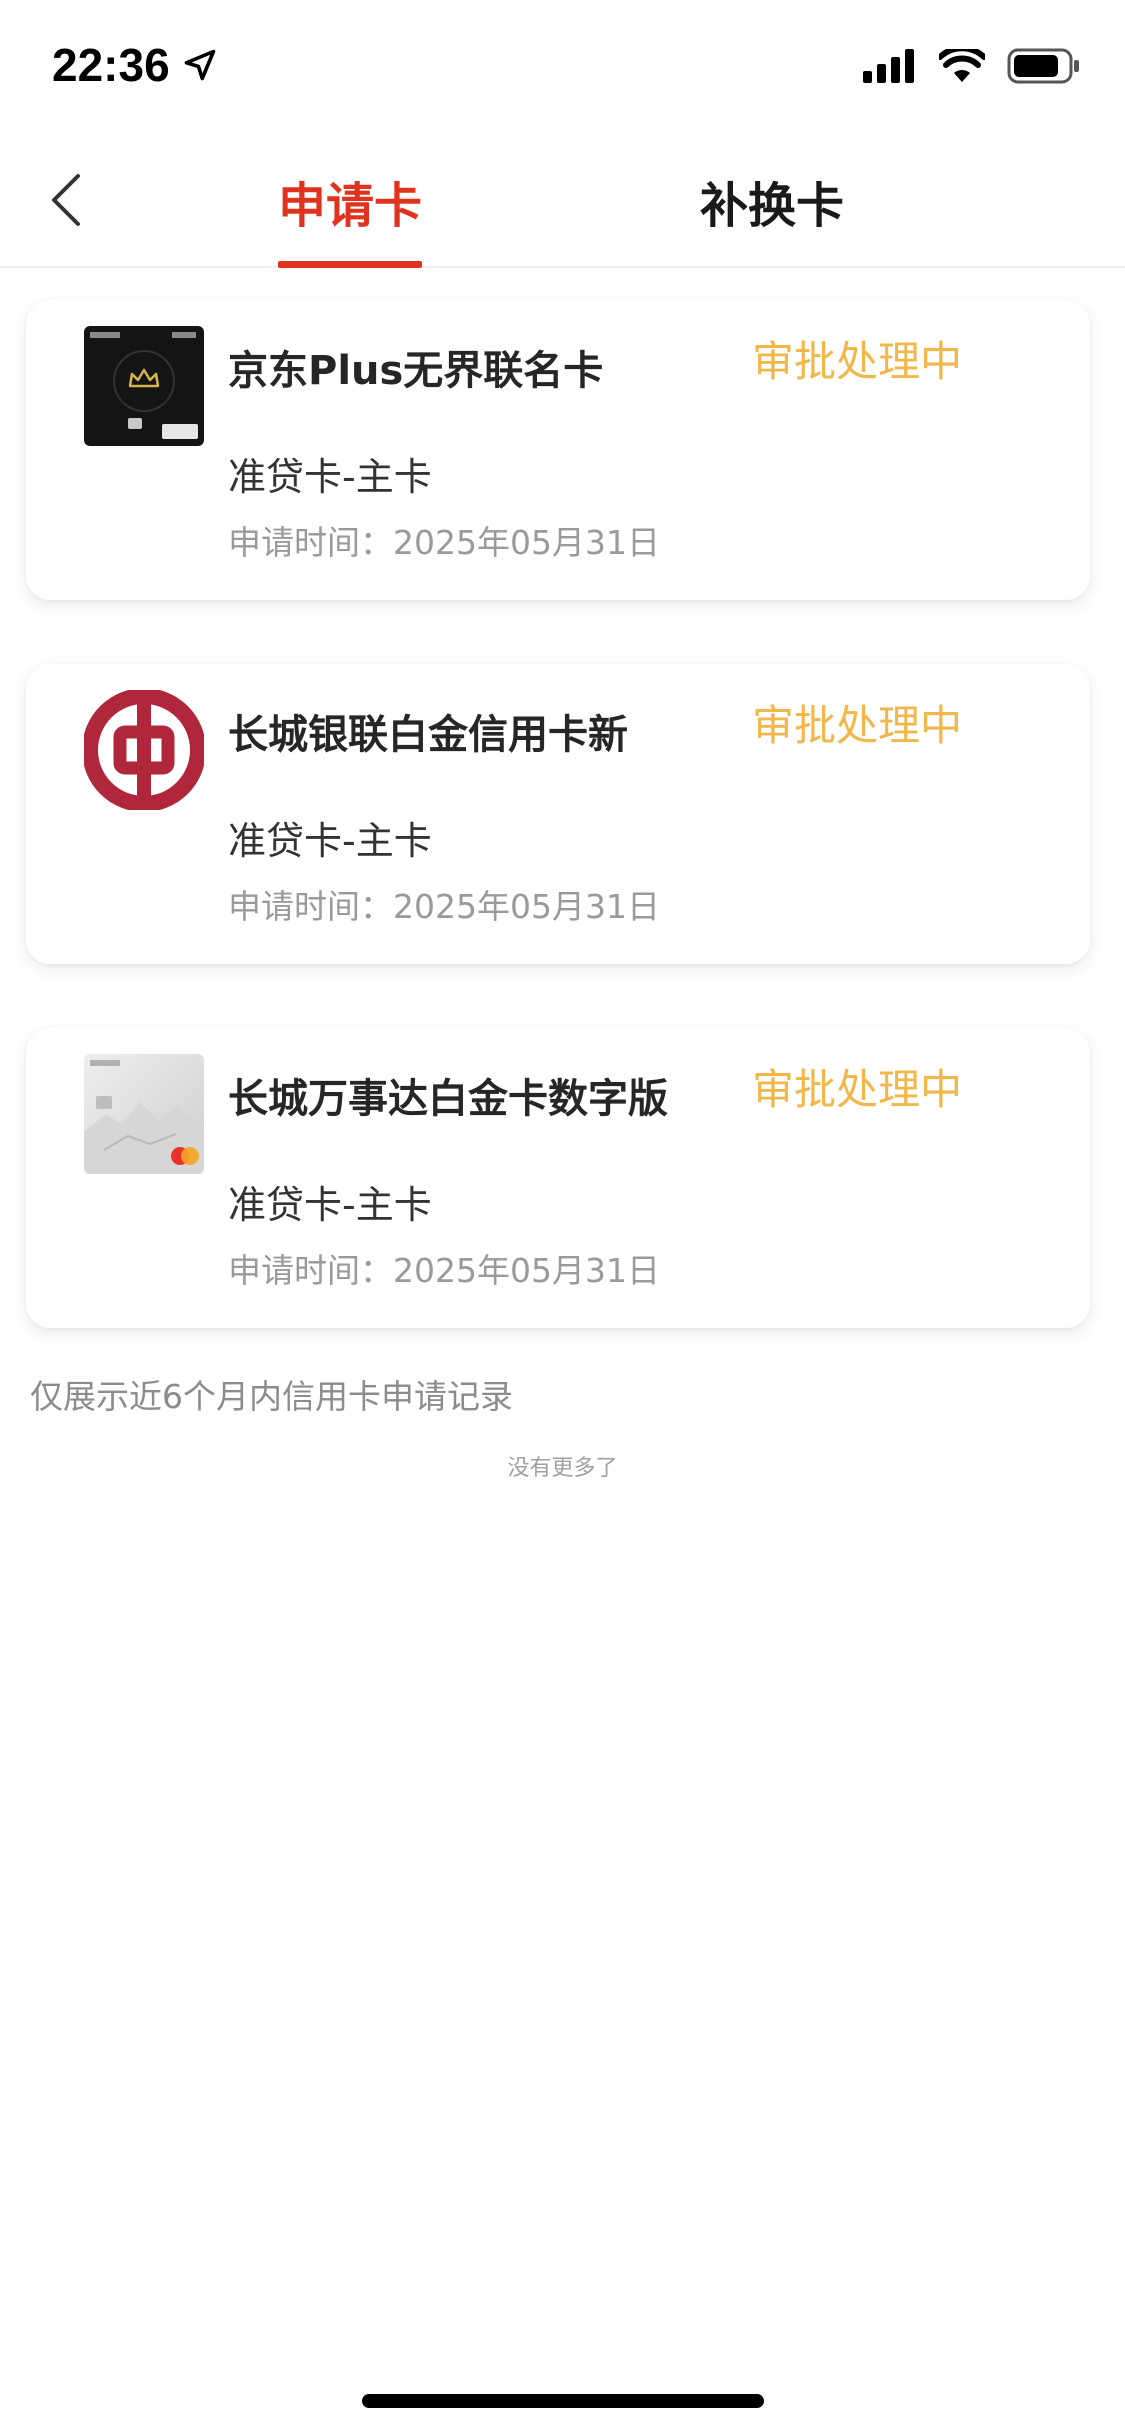  Describe the element at coordinates (771, 206) in the screenshot. I see `tab-replace-card-label: 补换卡` at that location.